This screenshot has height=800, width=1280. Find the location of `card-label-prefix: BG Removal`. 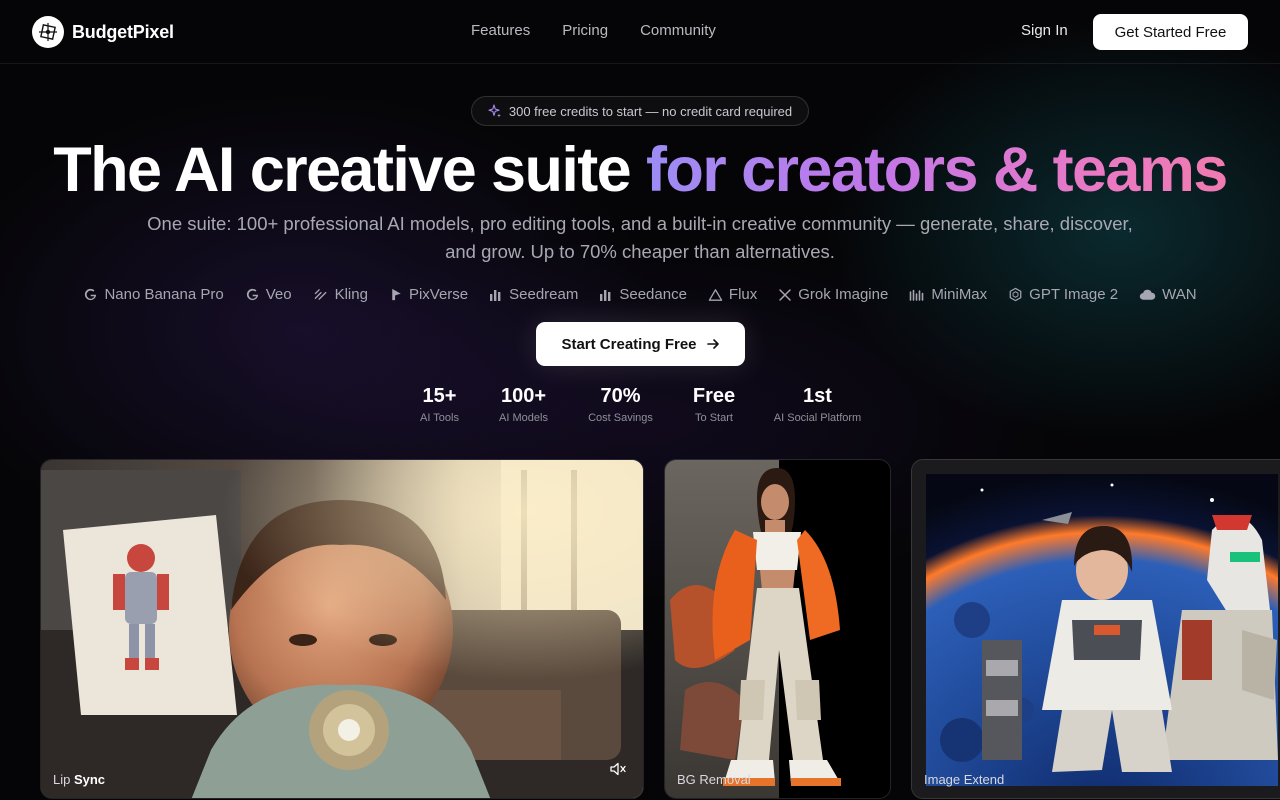

card-label-prefix: BG Removal is located at coordinates (714, 779).